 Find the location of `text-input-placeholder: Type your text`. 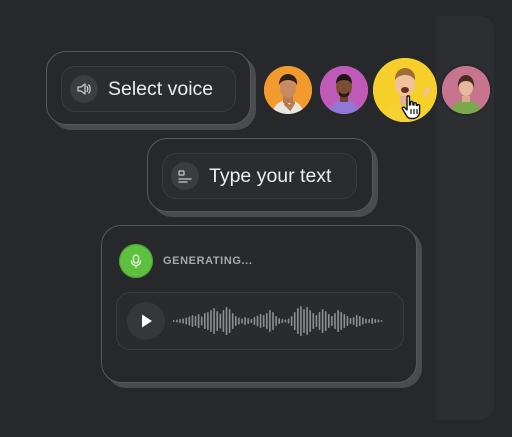

text-input-placeholder: Type your text is located at coordinates (270, 175).